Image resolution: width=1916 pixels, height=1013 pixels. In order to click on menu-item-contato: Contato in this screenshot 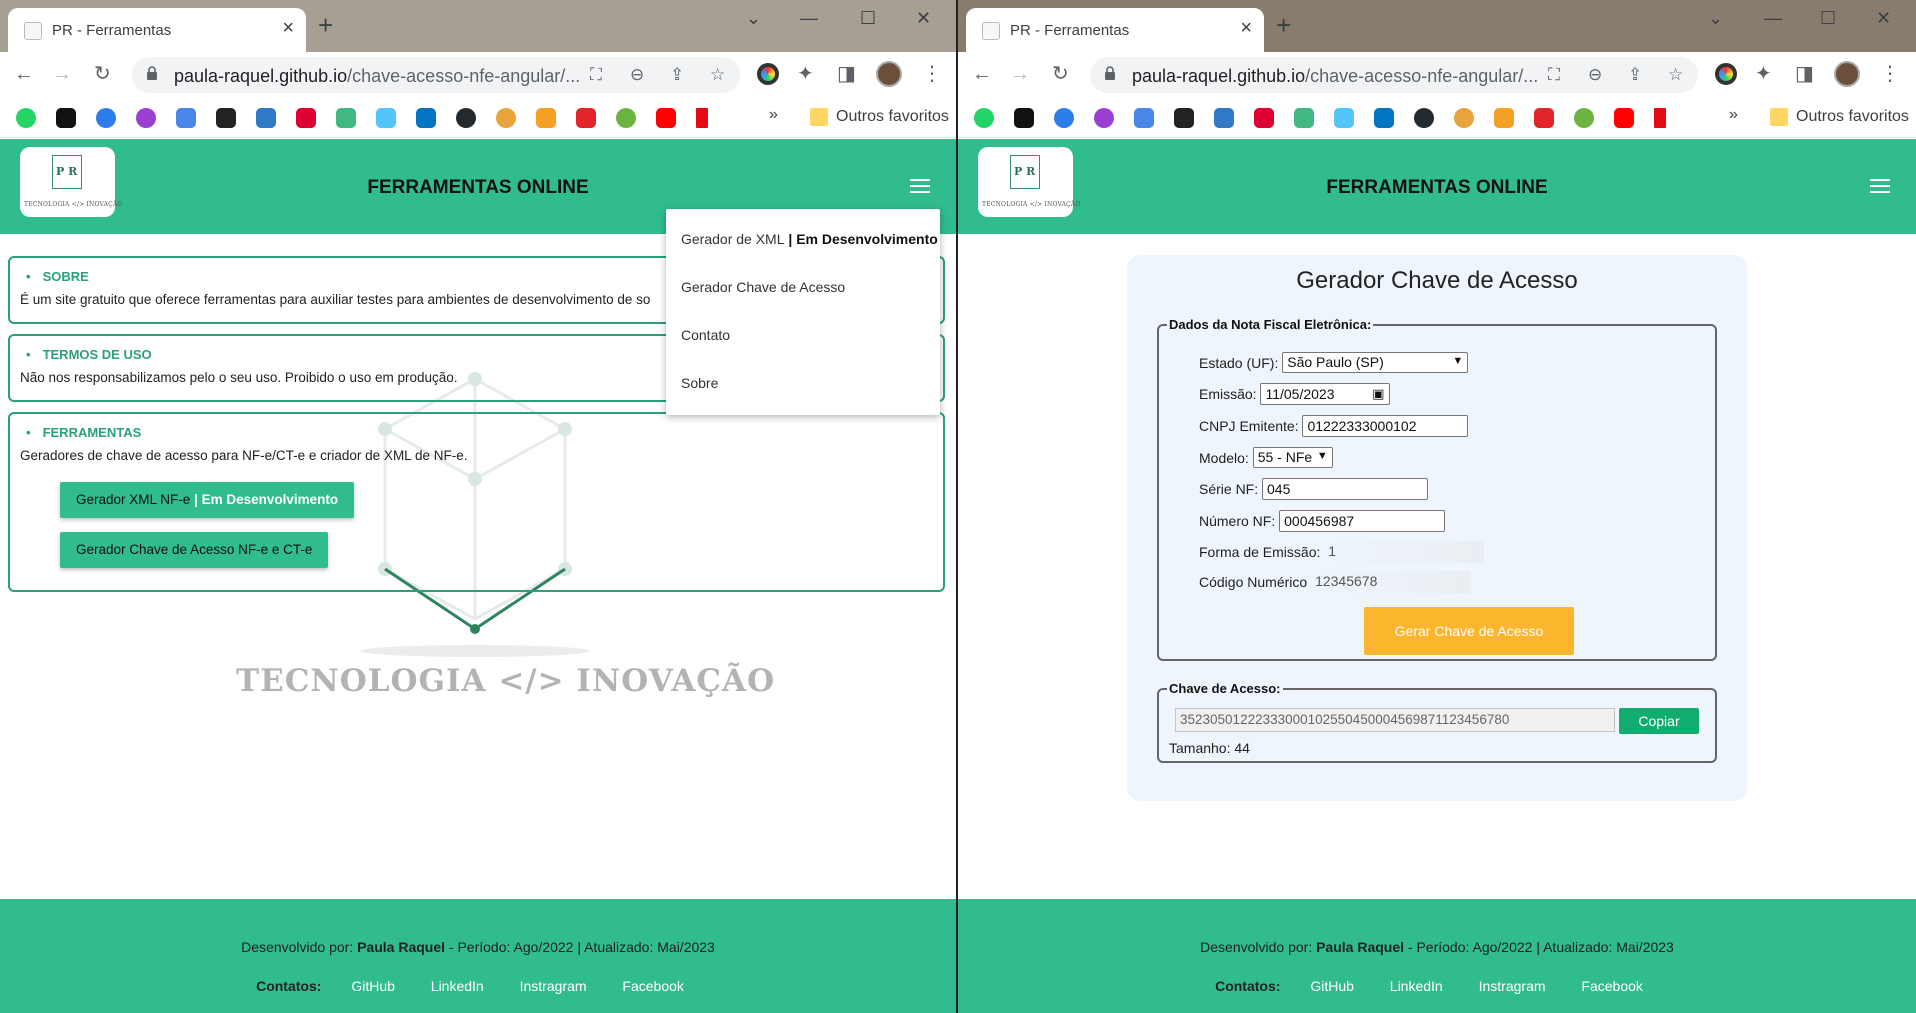, I will do `click(705, 335)`.